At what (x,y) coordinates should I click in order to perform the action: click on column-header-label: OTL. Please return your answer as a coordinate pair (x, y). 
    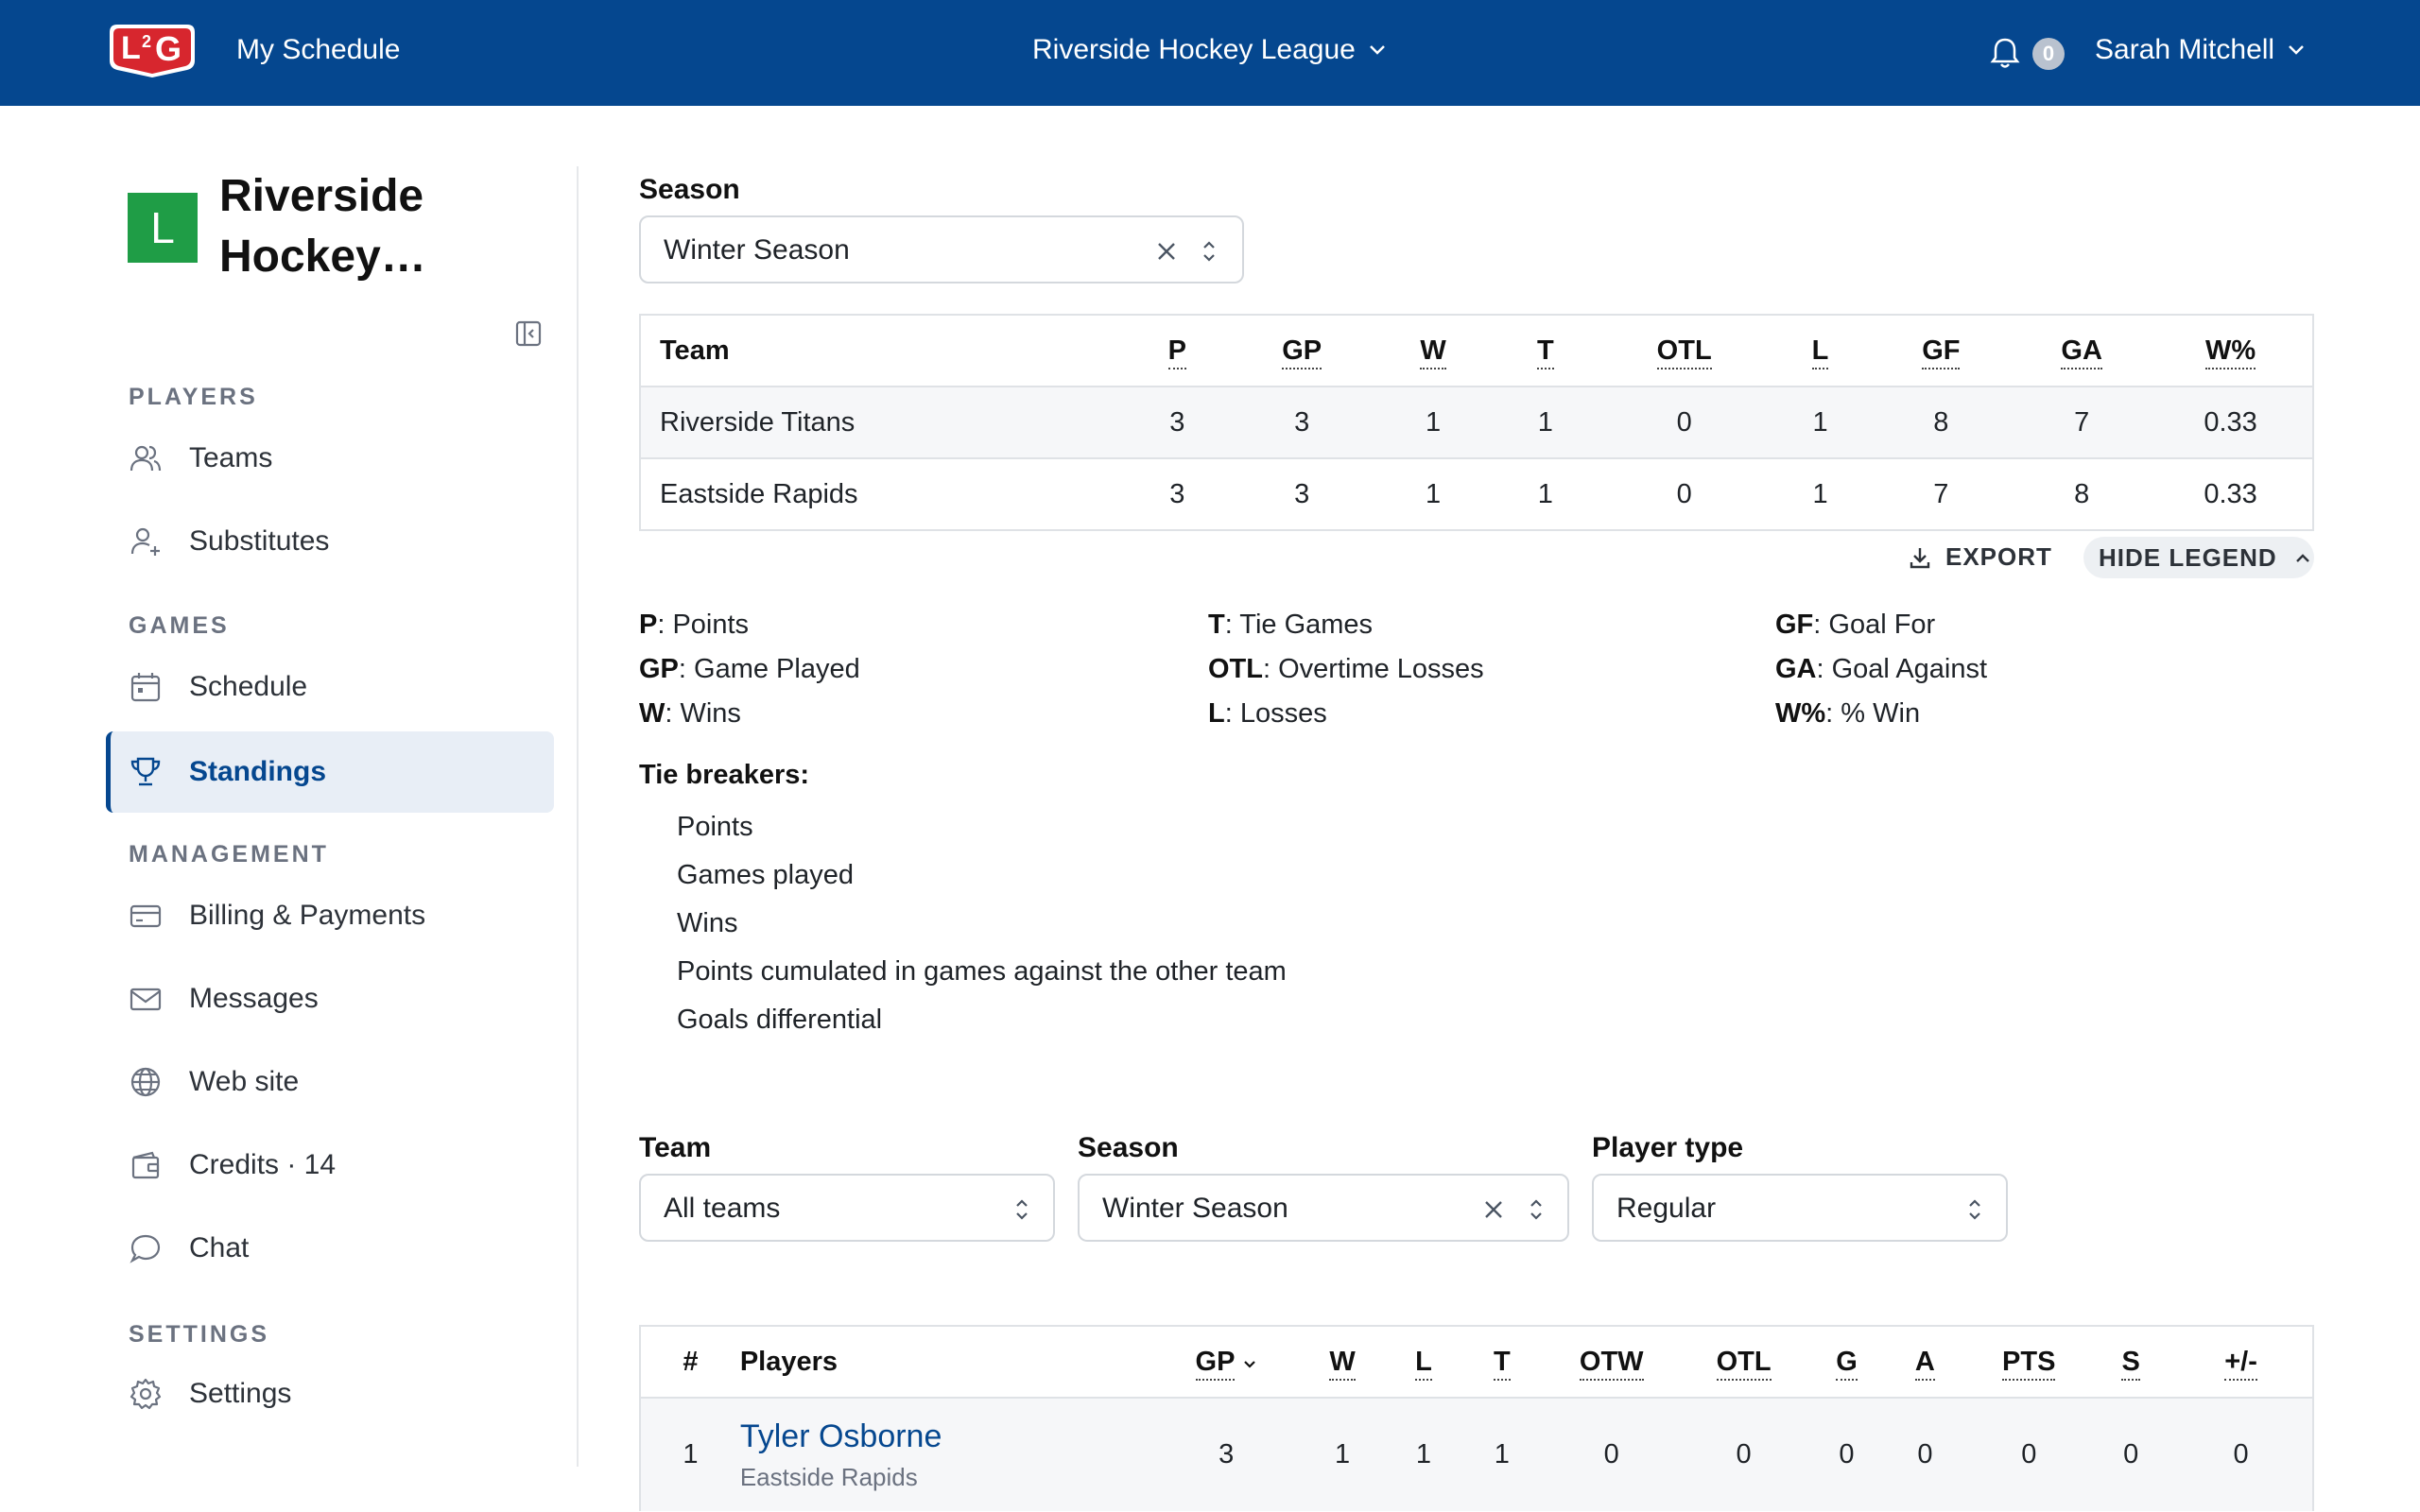
    Looking at the image, I should click on (1744, 1363).